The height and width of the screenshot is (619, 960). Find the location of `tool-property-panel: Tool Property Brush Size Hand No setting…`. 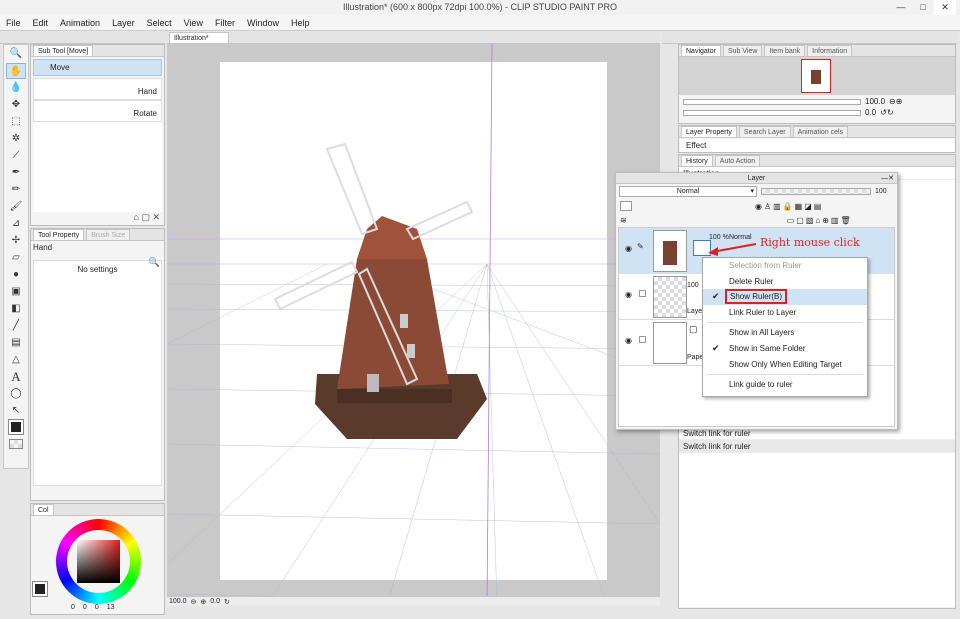

tool-property-panel: Tool Property Brush Size Hand No setting… is located at coordinates (97, 364).